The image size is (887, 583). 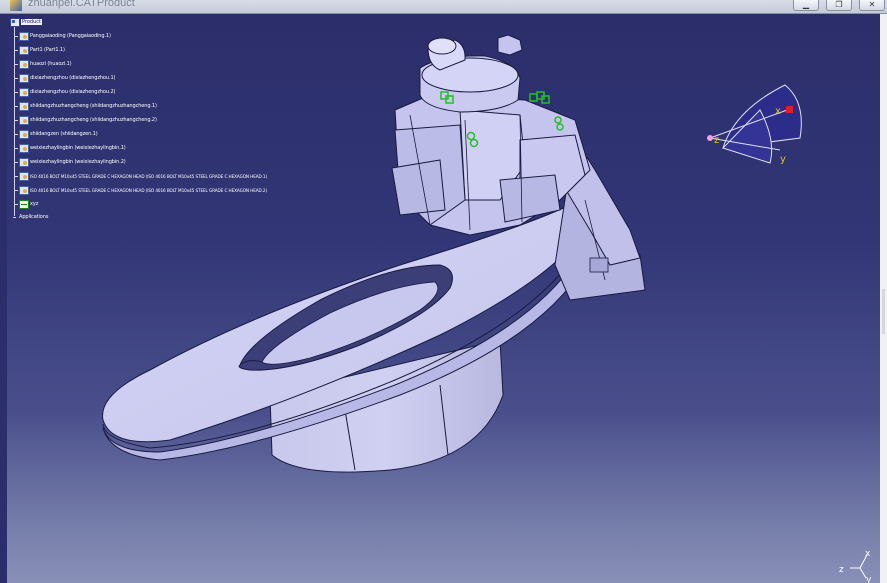 What do you see at coordinates (70, 36) in the screenshot?
I see `tree-item-label: Panggaiaoding (Panggaiaoding.1)` at bounding box center [70, 36].